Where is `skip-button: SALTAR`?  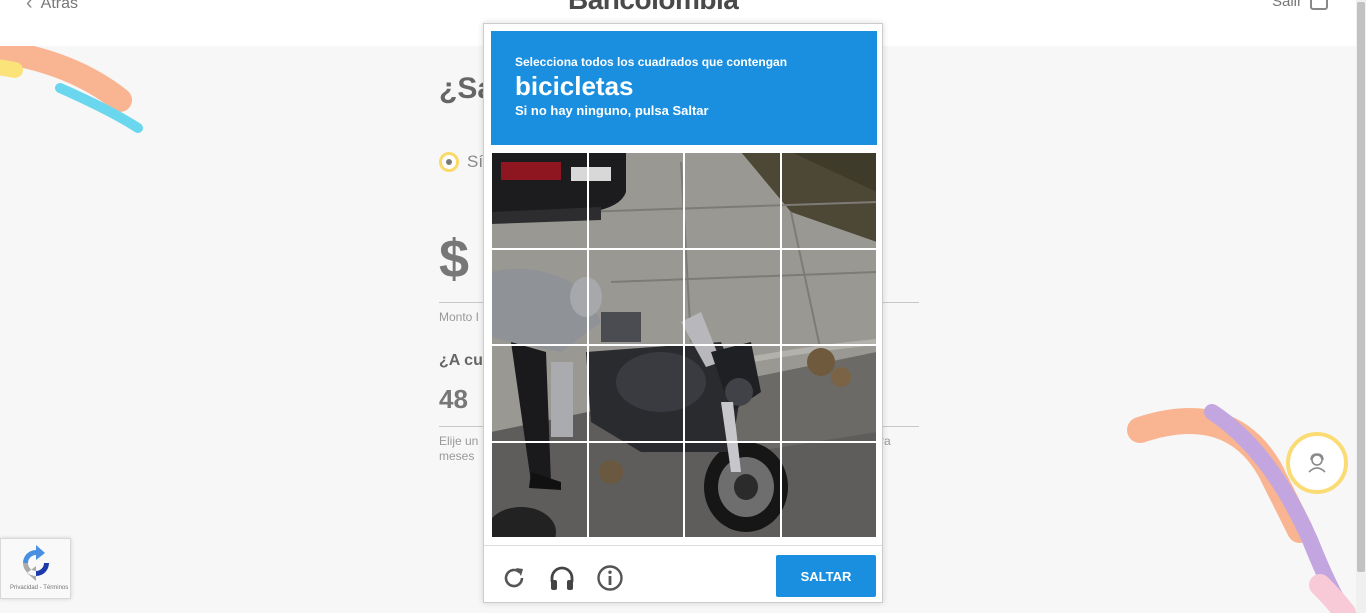
skip-button: SALTAR is located at coordinates (826, 576).